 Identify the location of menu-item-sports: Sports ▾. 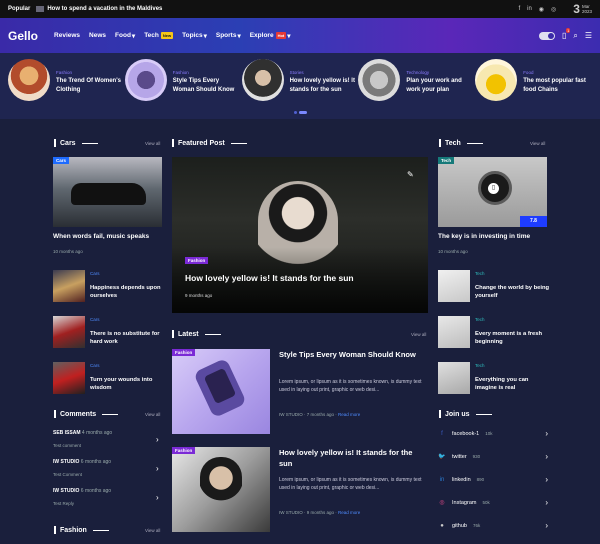
(228, 36).